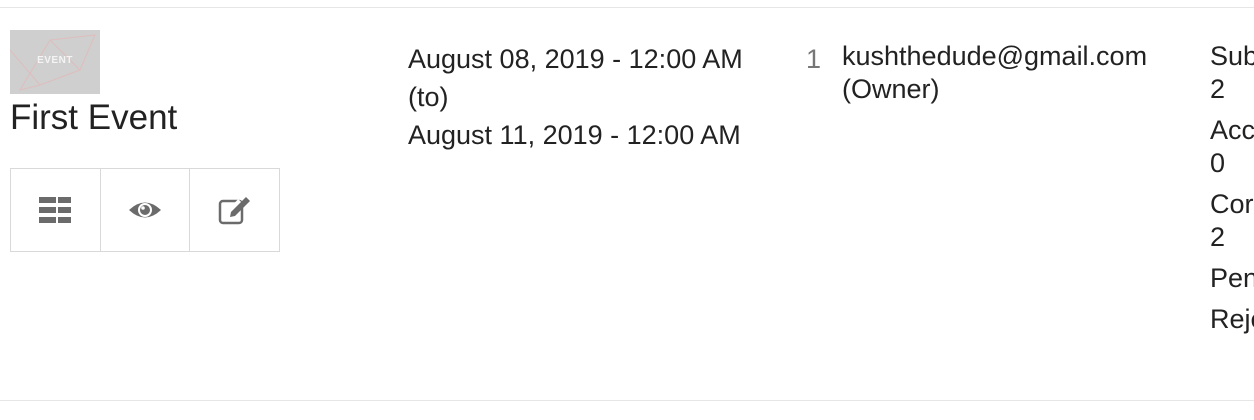 The image size is (1254, 420). I want to click on stat-accepted: Acc 0, so click(1232, 147).